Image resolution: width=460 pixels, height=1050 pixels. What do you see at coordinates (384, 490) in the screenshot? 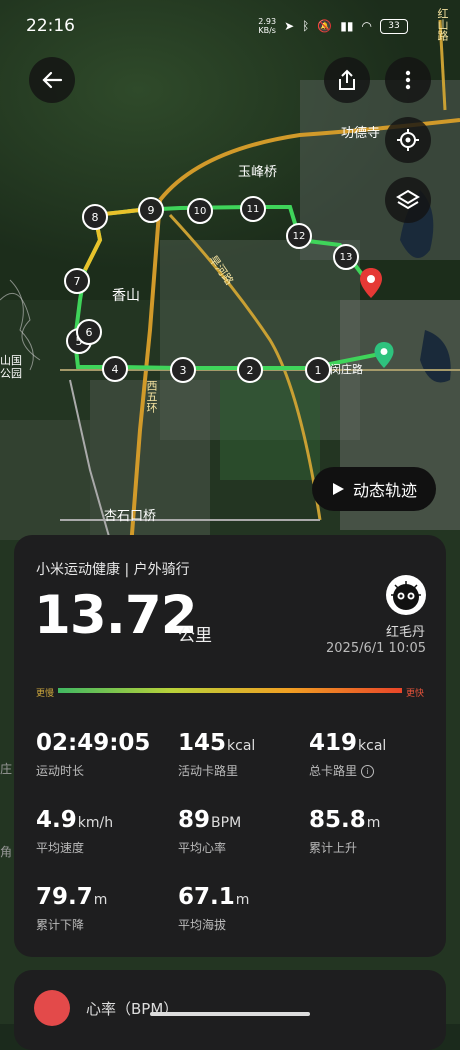
I see `dynamic-track-label: 动态轨迹` at bounding box center [384, 490].